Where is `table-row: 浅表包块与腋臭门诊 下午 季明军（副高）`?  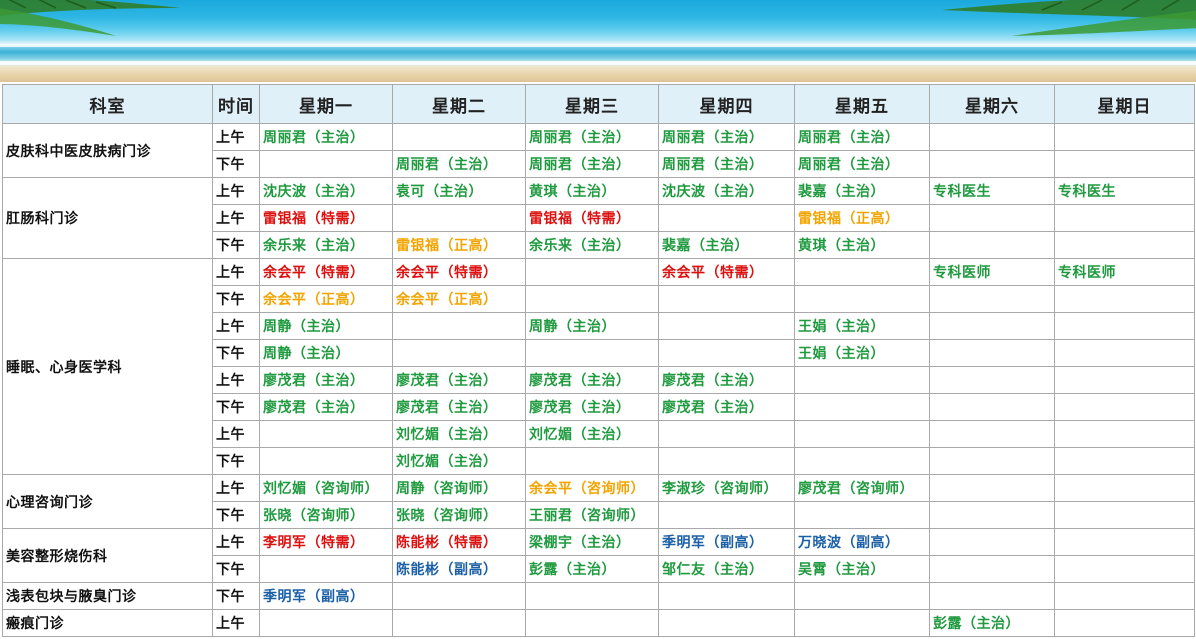
table-row: 浅表包块与腋臭门诊 下午 季明军（副高） is located at coordinates (598, 596).